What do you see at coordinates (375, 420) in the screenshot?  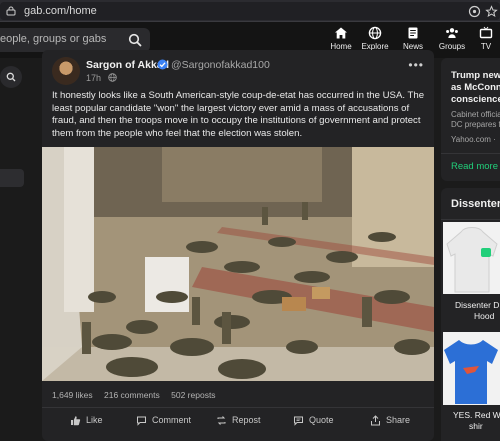 I see `share-icon` at bounding box center [375, 420].